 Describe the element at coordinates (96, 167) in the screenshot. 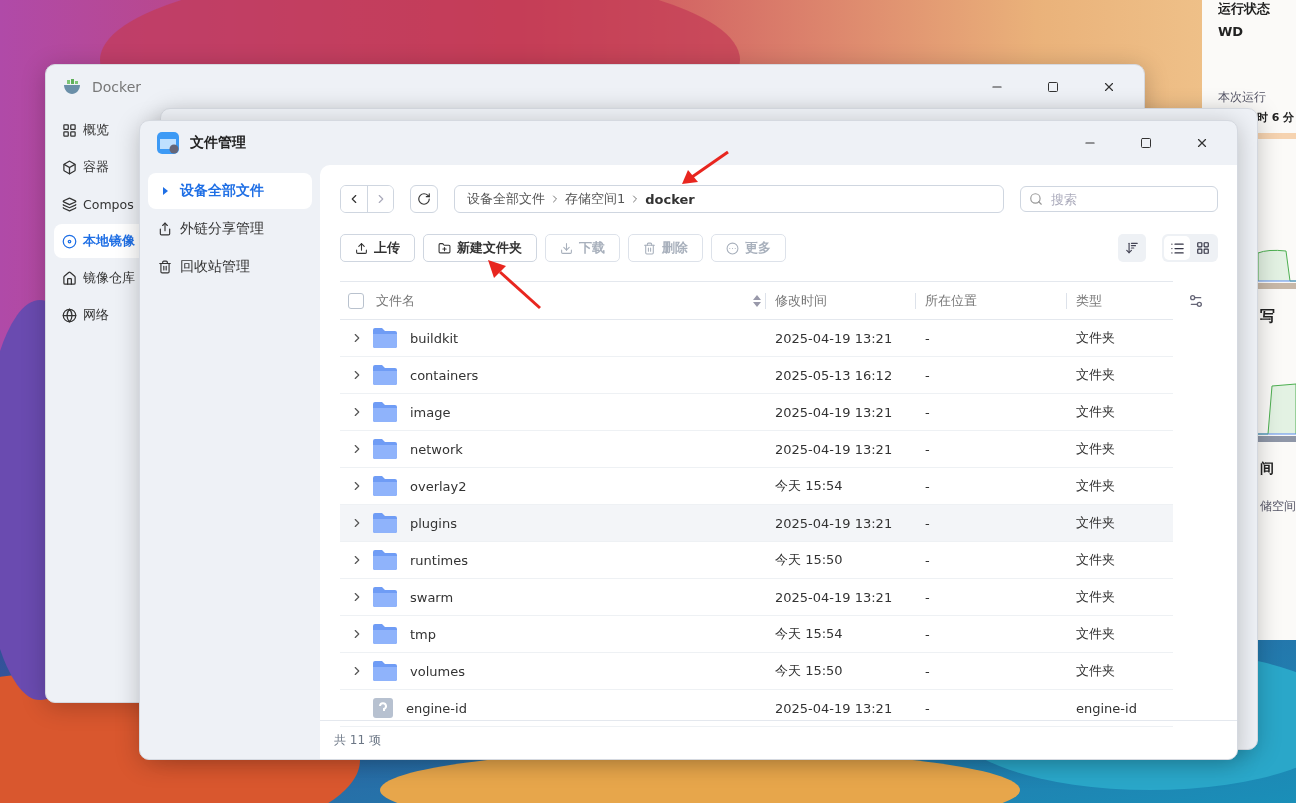

I see `sidebar-item: 容器` at that location.